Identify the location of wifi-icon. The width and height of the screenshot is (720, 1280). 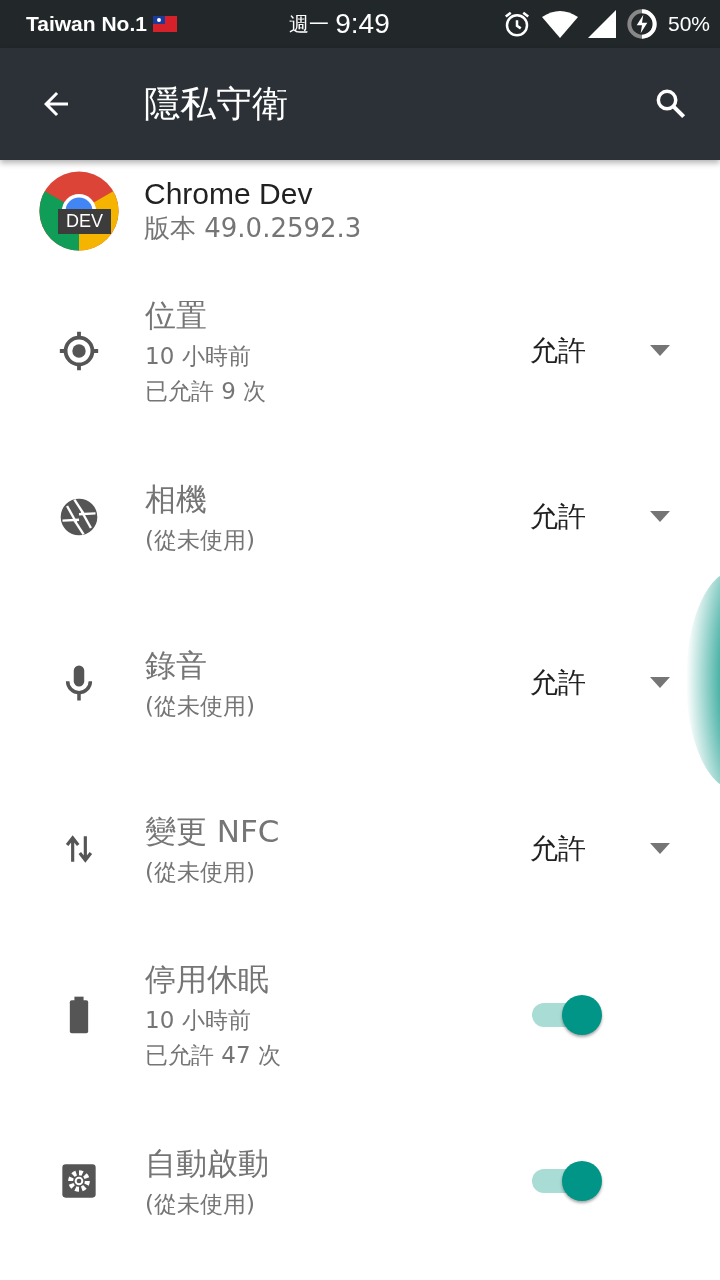
(559, 24).